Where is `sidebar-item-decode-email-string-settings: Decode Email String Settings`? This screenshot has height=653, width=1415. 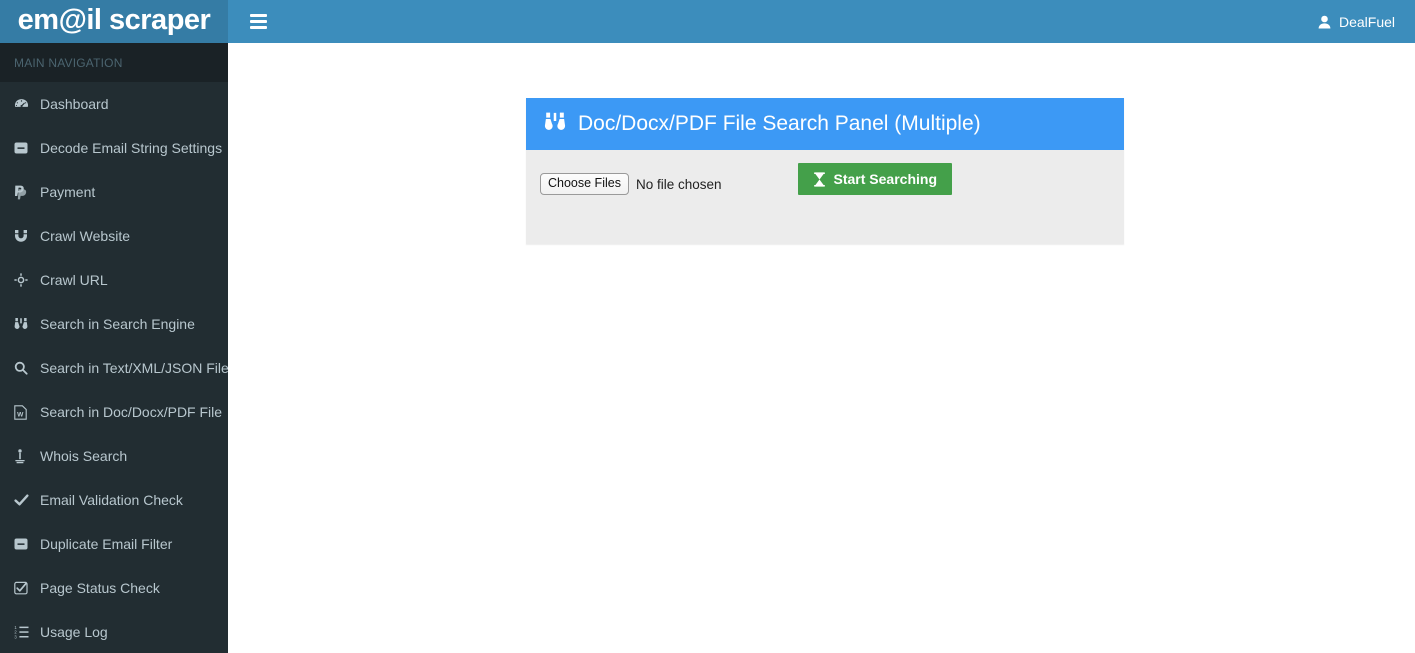 sidebar-item-decode-email-string-settings: Decode Email String Settings is located at coordinates (114, 148).